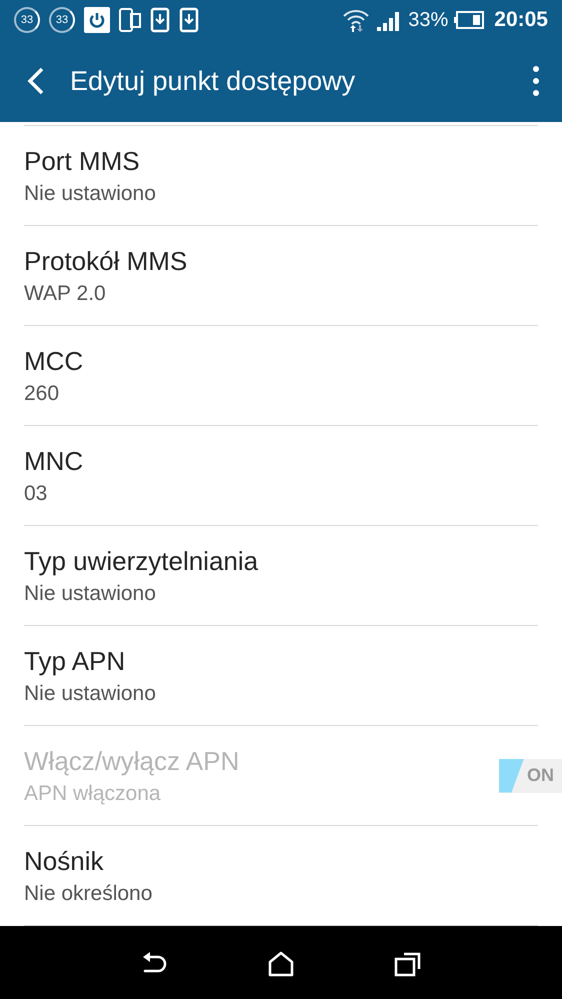 The width and height of the screenshot is (562, 999). Describe the element at coordinates (54, 361) in the screenshot. I see `setting-title: MCC` at that location.